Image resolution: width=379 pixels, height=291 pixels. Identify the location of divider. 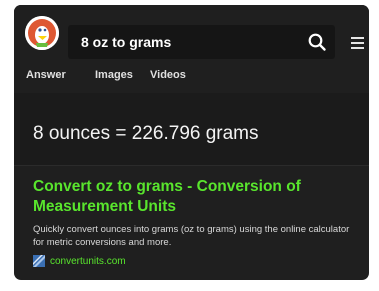
(191, 165).